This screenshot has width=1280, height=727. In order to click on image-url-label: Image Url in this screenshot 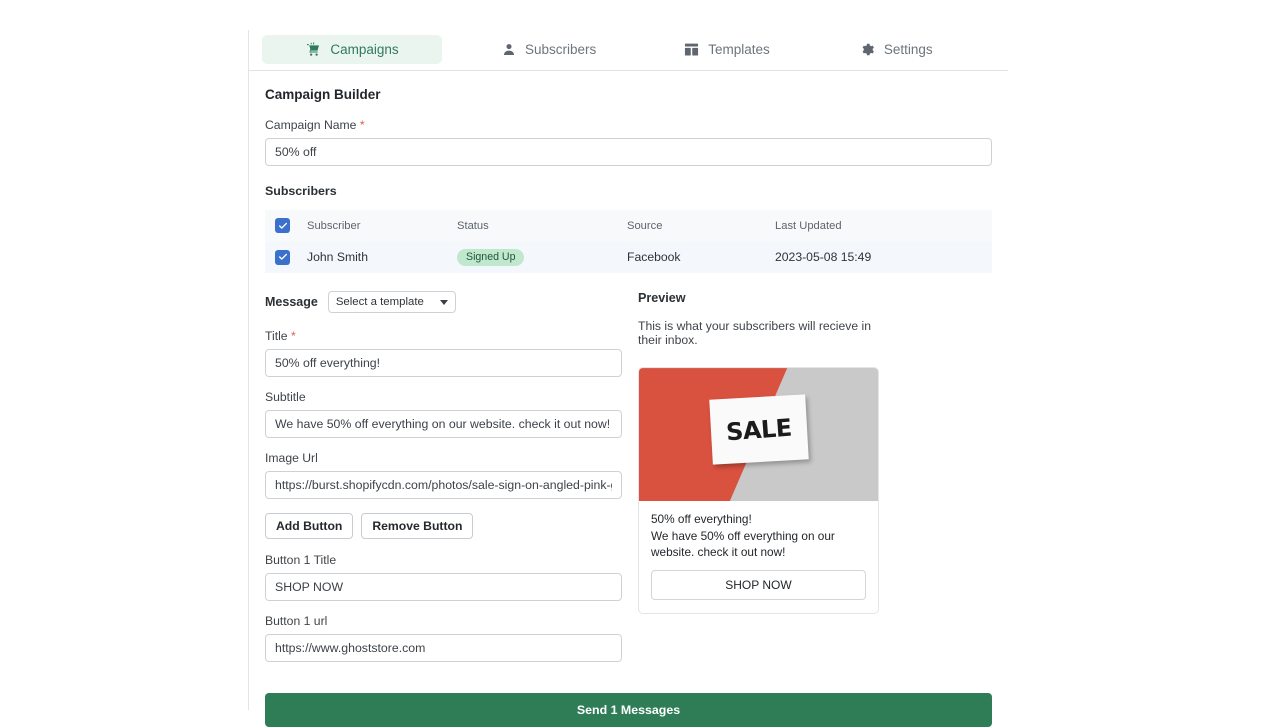, I will do `click(291, 458)`.